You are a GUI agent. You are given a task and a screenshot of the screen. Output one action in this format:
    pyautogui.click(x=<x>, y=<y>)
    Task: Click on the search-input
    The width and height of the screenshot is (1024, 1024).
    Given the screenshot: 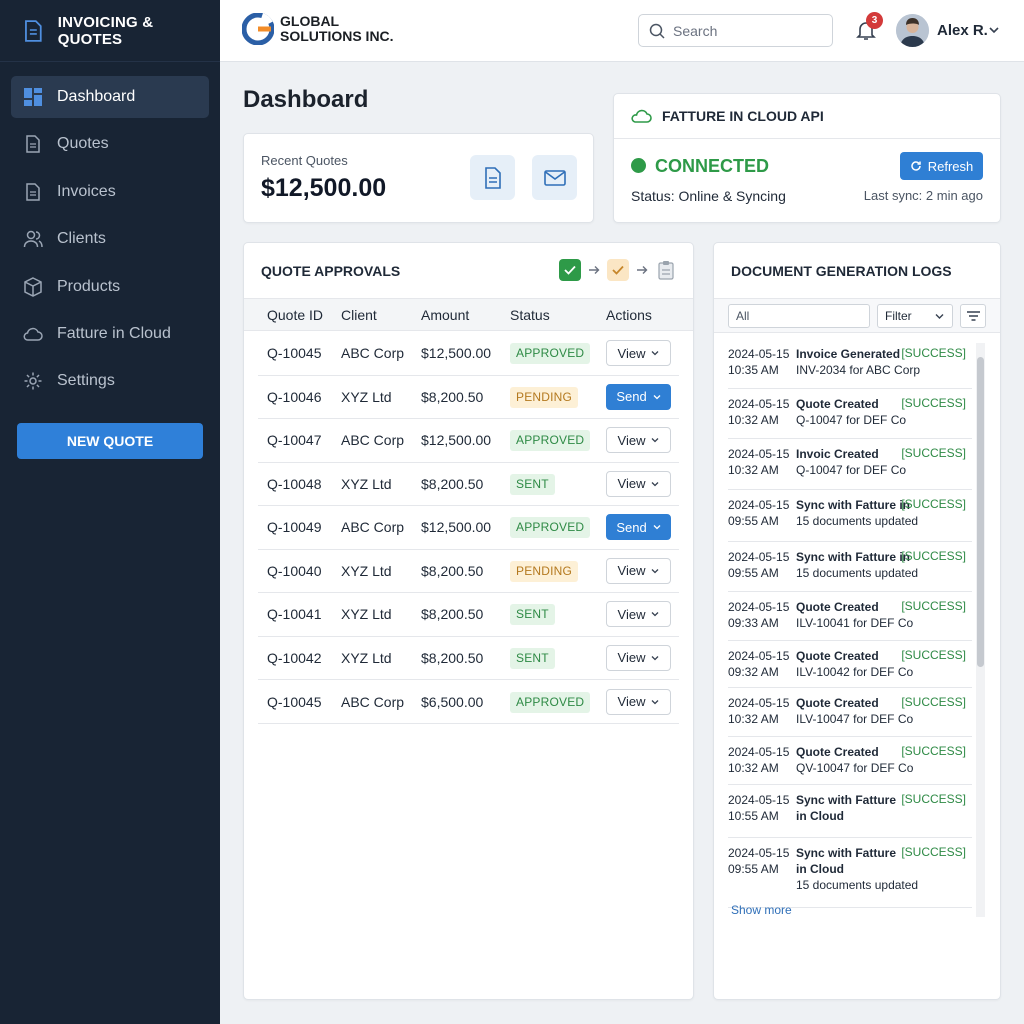 What is the action you would take?
    pyautogui.click(x=743, y=30)
    